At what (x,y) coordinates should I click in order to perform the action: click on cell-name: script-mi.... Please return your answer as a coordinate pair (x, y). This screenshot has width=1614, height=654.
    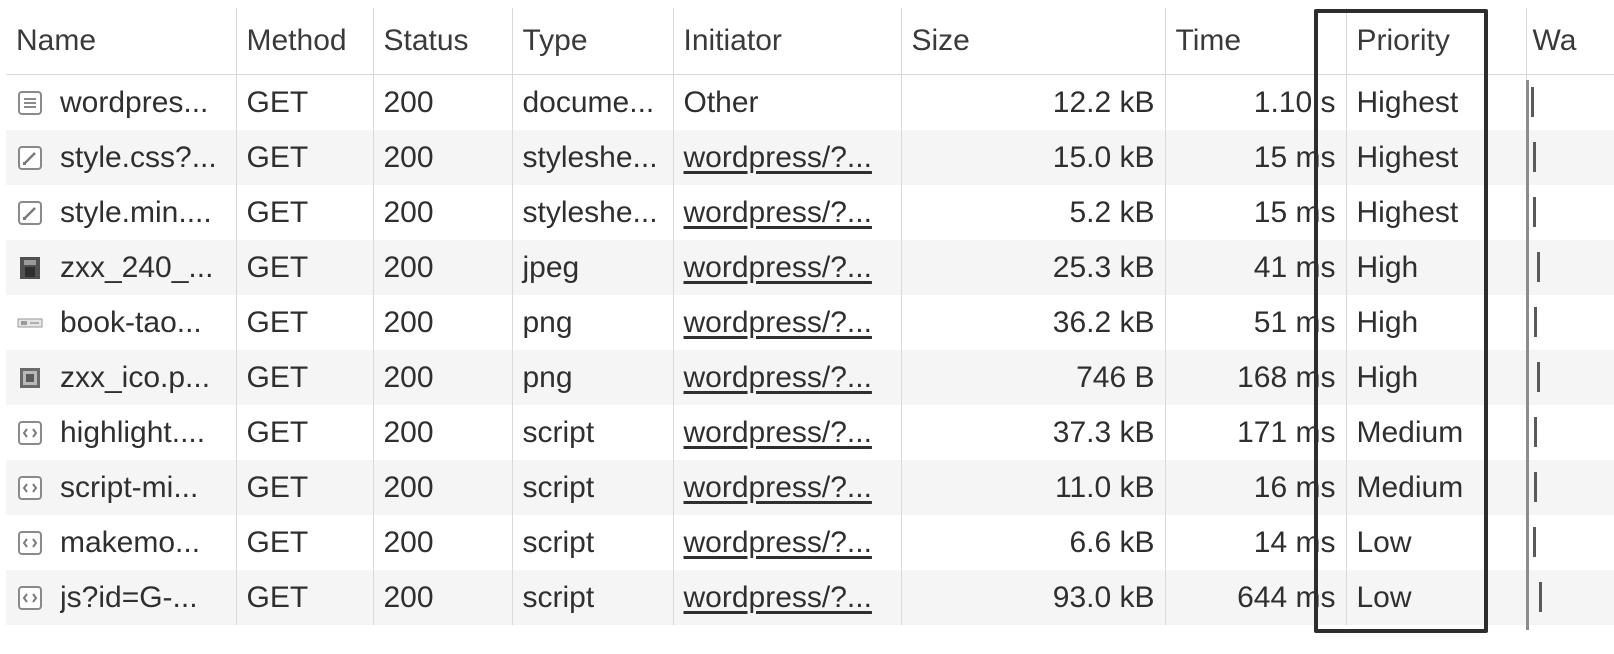
    Looking at the image, I should click on (121, 487).